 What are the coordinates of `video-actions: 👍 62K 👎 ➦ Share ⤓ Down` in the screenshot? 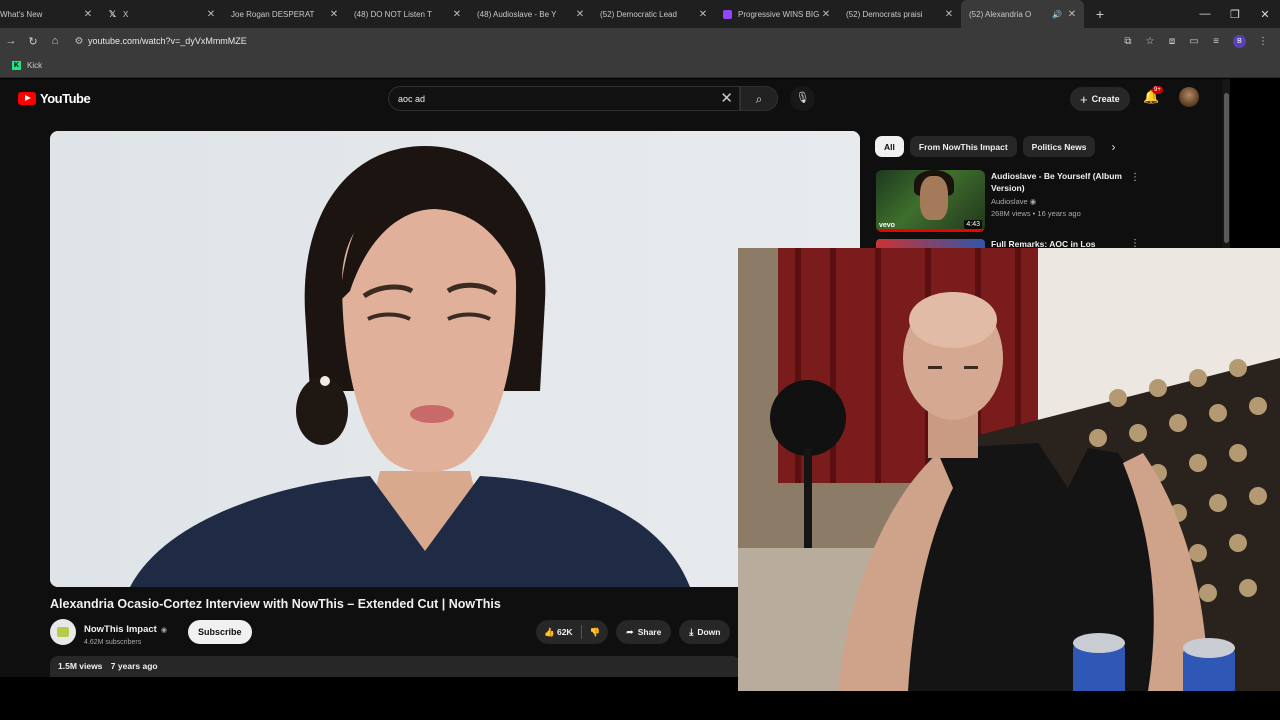 It's located at (637, 632).